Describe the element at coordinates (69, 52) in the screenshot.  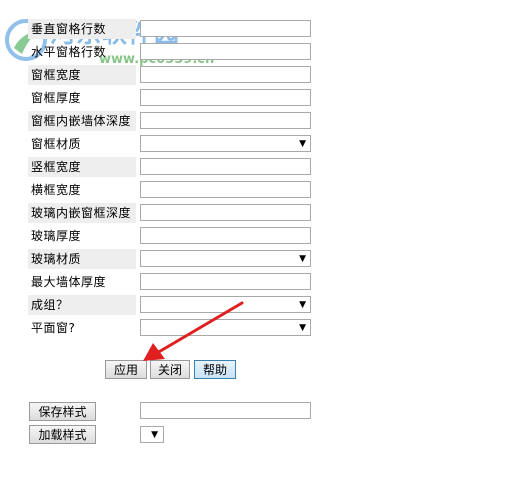
I see `label-horizontal-panes: 水平窗格行数` at that location.